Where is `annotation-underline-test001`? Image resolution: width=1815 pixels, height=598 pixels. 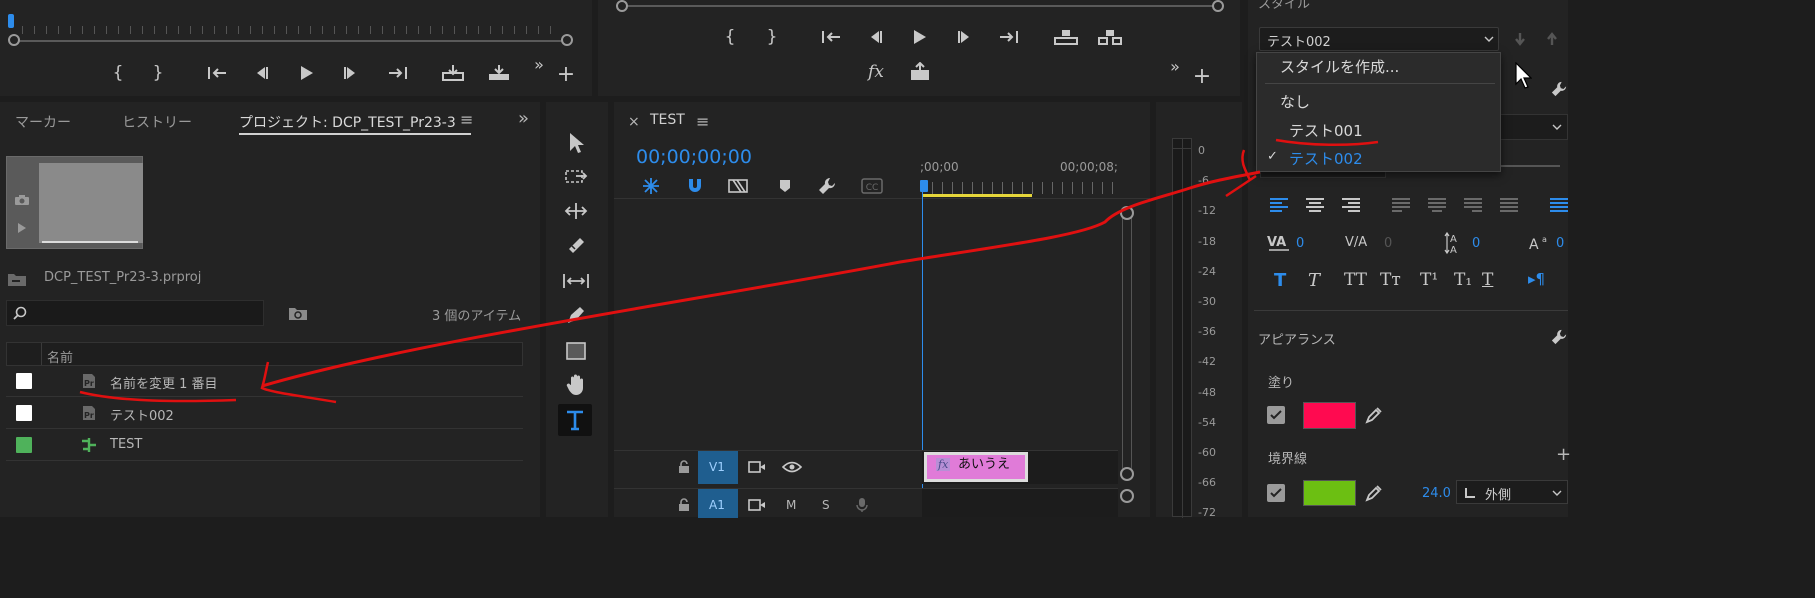 annotation-underline-test001 is located at coordinates (1327, 142).